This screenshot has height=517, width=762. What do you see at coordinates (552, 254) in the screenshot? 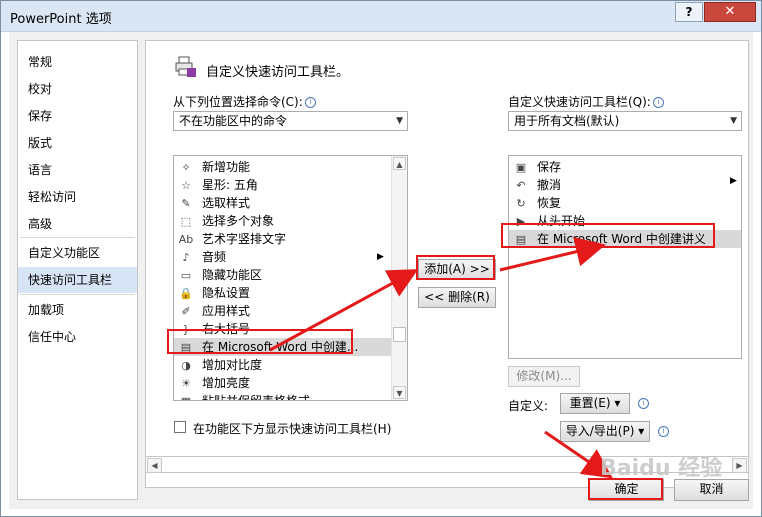
I see `arrow-to-list` at bounding box center [552, 254].